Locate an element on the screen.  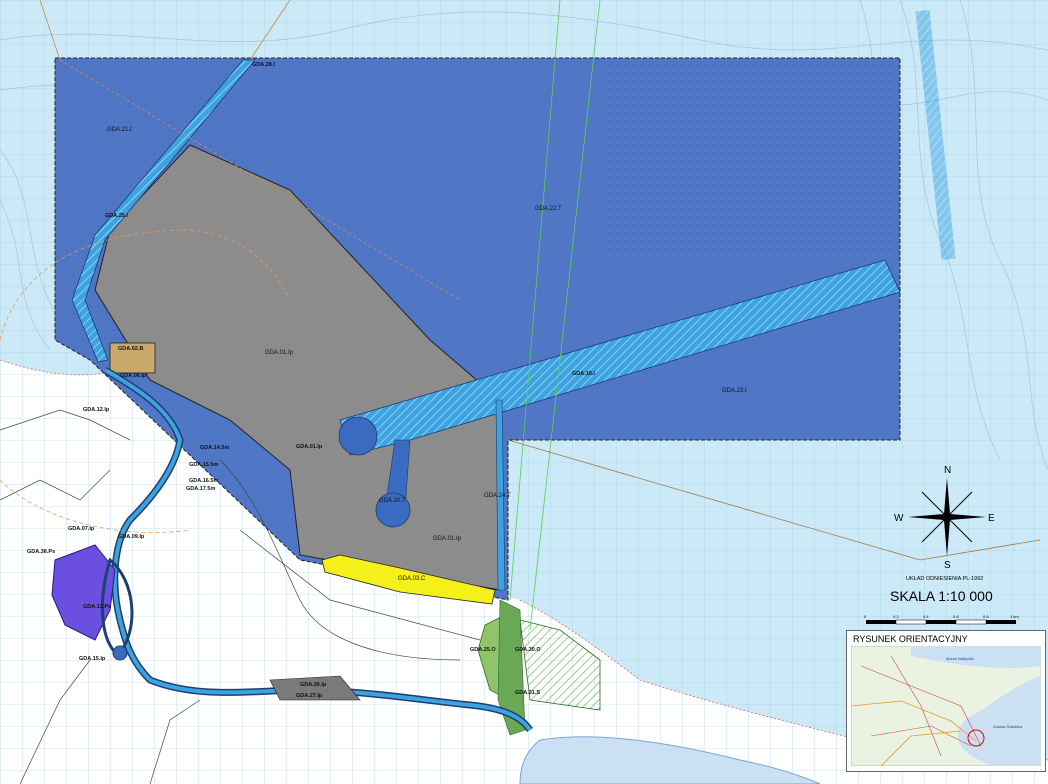
label-gda-07ip: GDA.07.Ip is located at coordinates (81, 529).